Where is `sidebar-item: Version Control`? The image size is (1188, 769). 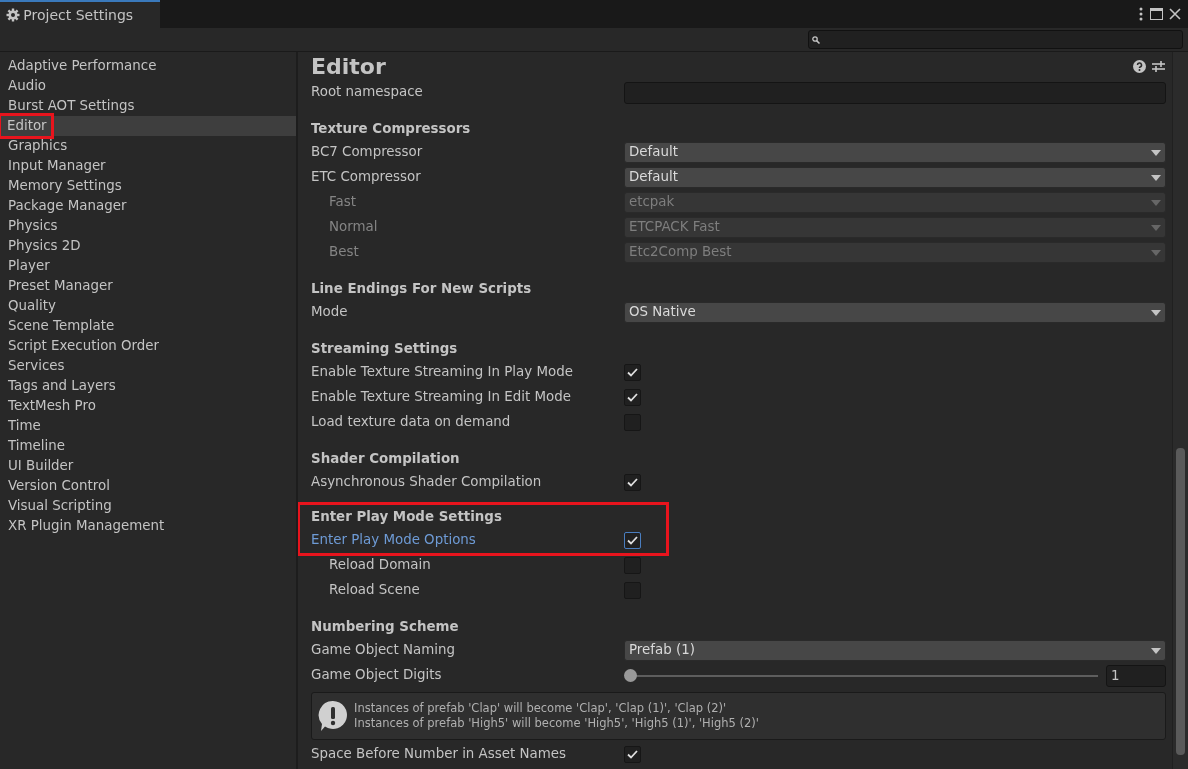 sidebar-item: Version Control is located at coordinates (148, 486).